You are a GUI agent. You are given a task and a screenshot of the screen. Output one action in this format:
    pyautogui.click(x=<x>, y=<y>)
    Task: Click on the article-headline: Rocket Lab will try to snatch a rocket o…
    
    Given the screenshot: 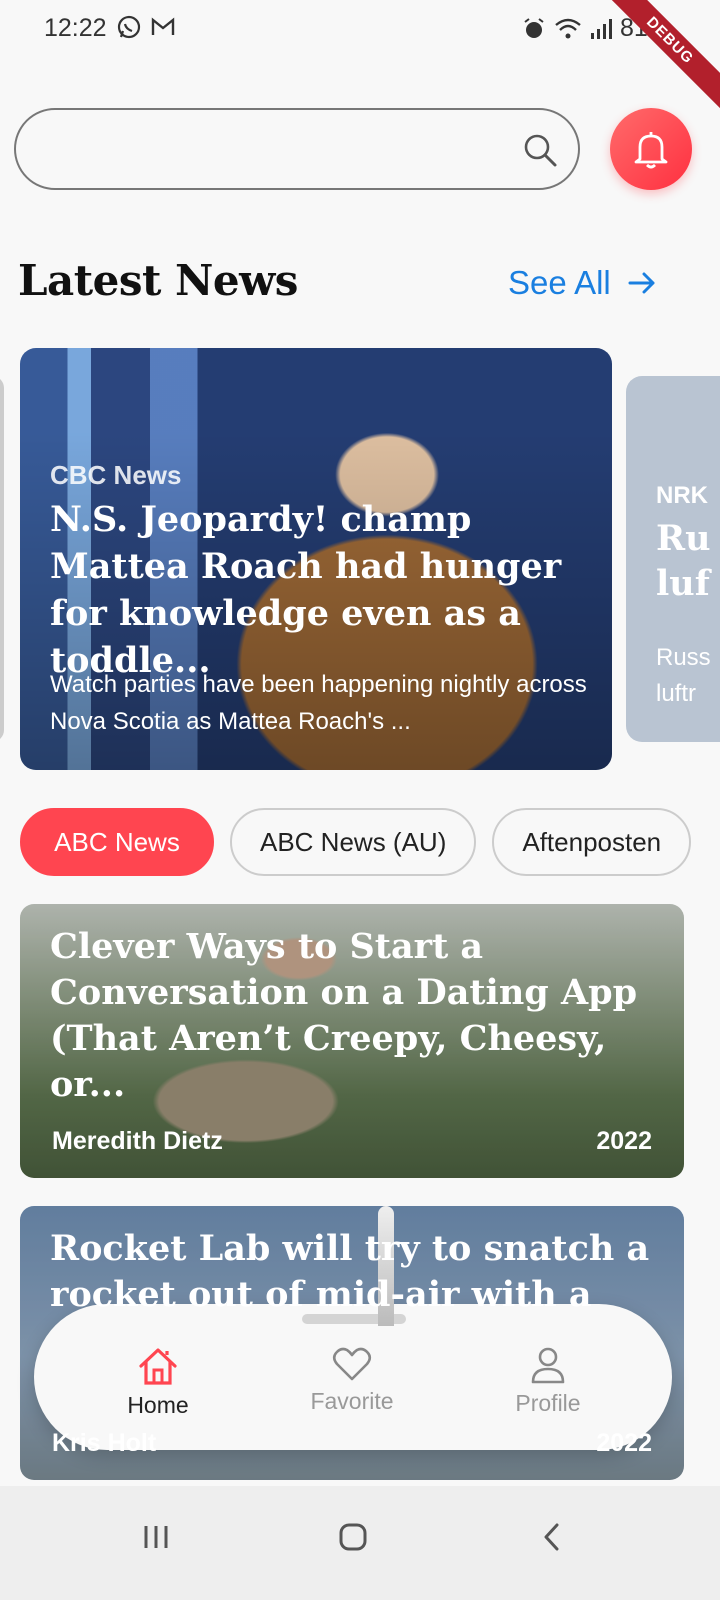 What is the action you would take?
    pyautogui.click(x=350, y=1271)
    